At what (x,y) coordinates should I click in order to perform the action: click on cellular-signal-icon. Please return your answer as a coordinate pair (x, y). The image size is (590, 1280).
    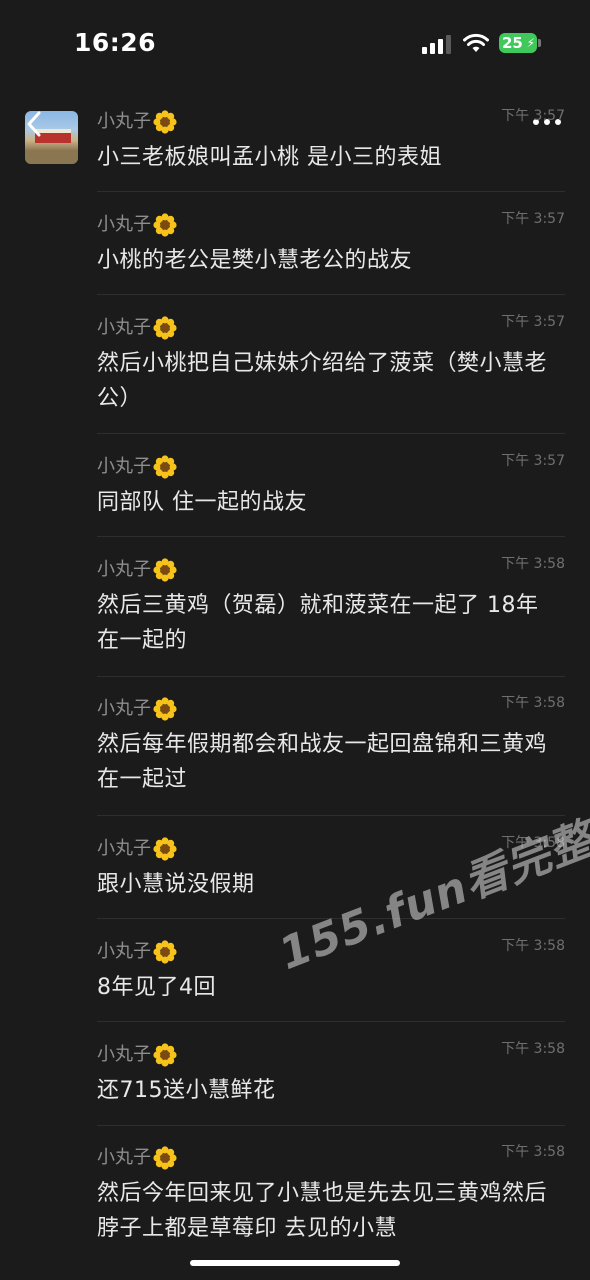
    Looking at the image, I should click on (436, 44).